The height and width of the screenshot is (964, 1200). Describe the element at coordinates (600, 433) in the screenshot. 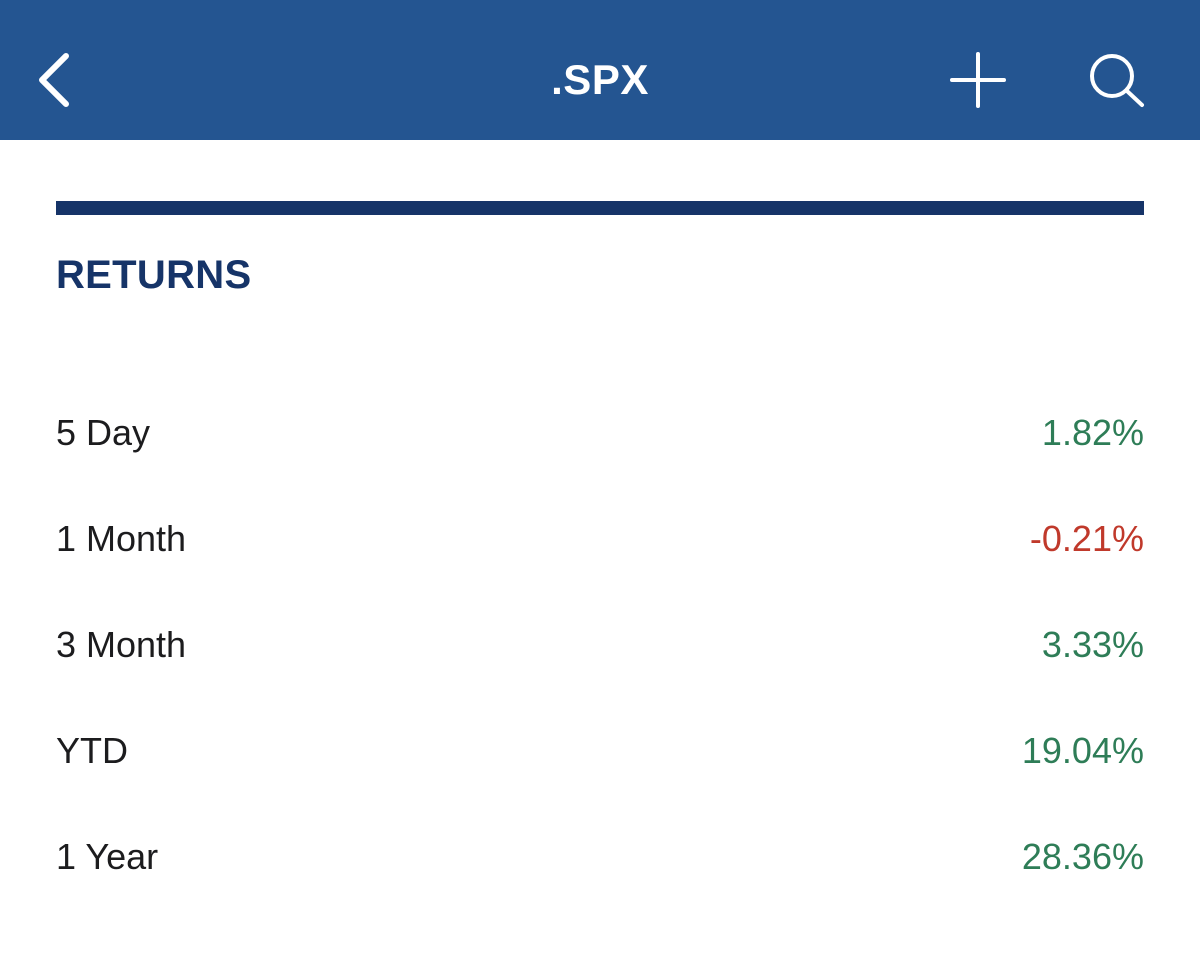

I see `returns-row-5-day: 5 Day 1.82%` at that location.